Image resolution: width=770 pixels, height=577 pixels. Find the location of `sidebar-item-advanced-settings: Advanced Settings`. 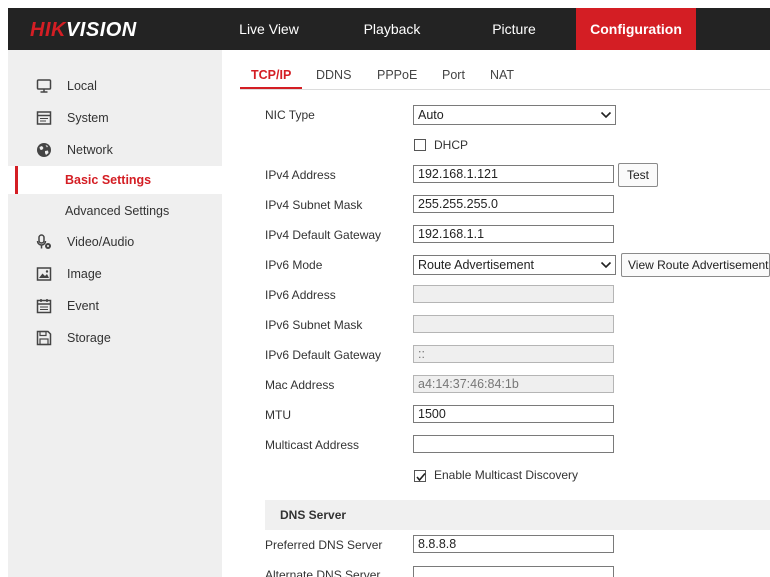

sidebar-item-advanced-settings: Advanced Settings is located at coordinates (115, 211).